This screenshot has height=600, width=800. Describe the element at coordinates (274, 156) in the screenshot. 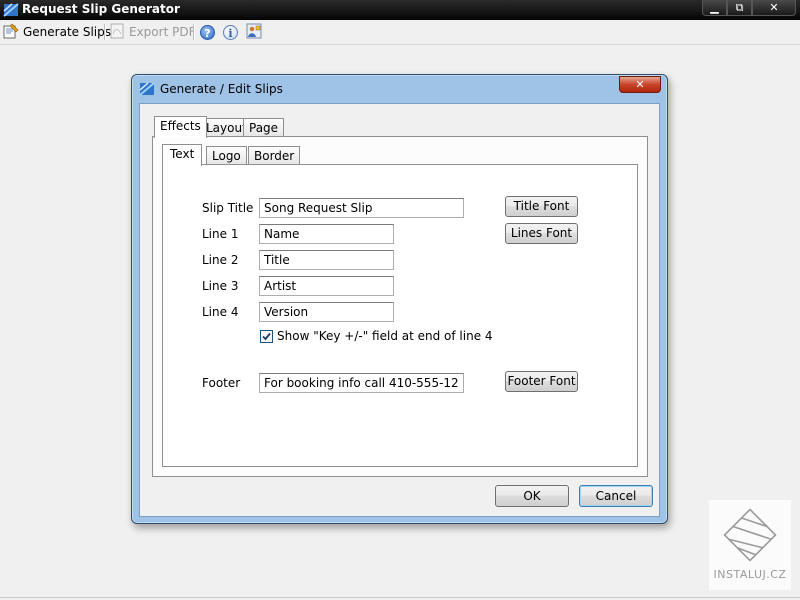

I see `tab-border: Border` at that location.